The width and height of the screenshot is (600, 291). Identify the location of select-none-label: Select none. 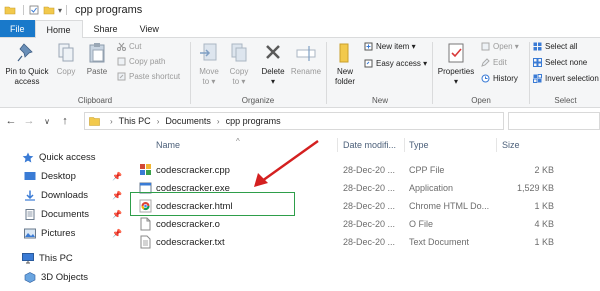
(566, 62).